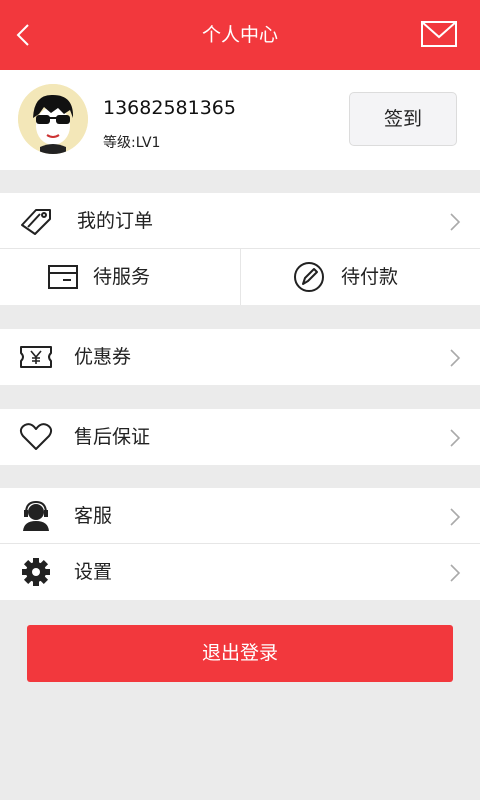  What do you see at coordinates (240, 357) in the screenshot?
I see `coupon-row: 优惠券` at bounding box center [240, 357].